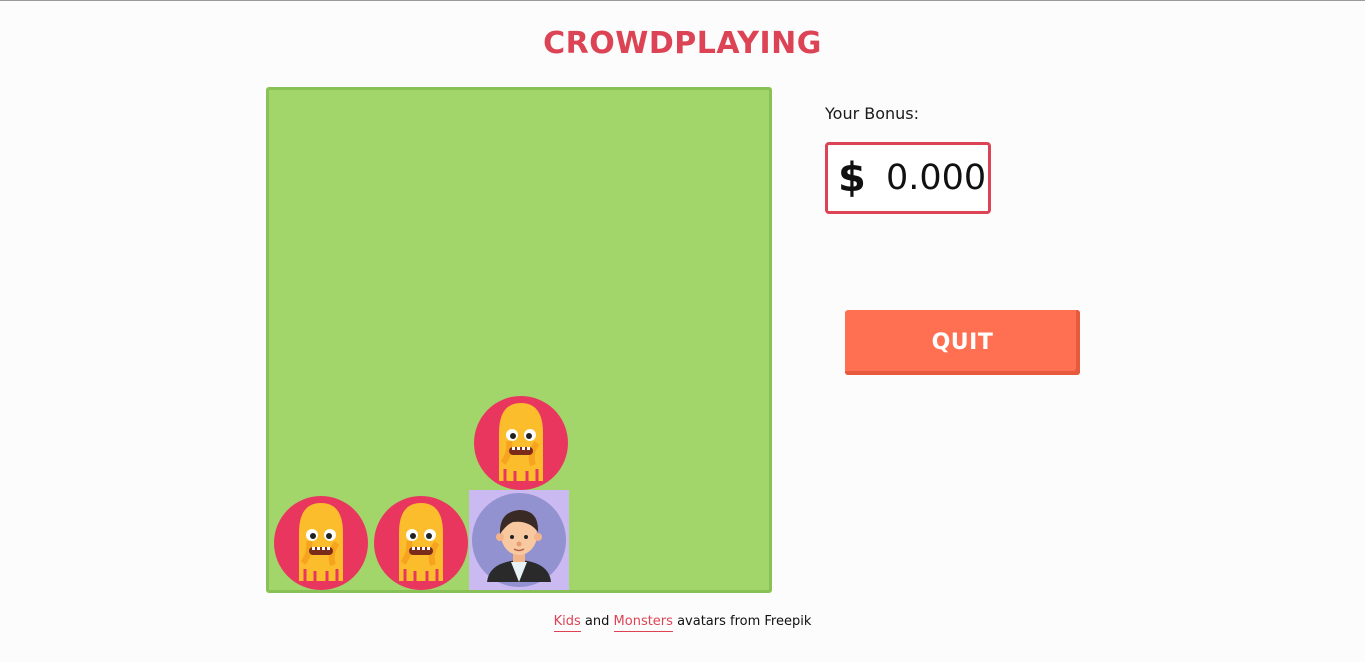 Image resolution: width=1365 pixels, height=662 pixels. What do you see at coordinates (519, 540) in the screenshot?
I see `player-kid-avatar` at bounding box center [519, 540].